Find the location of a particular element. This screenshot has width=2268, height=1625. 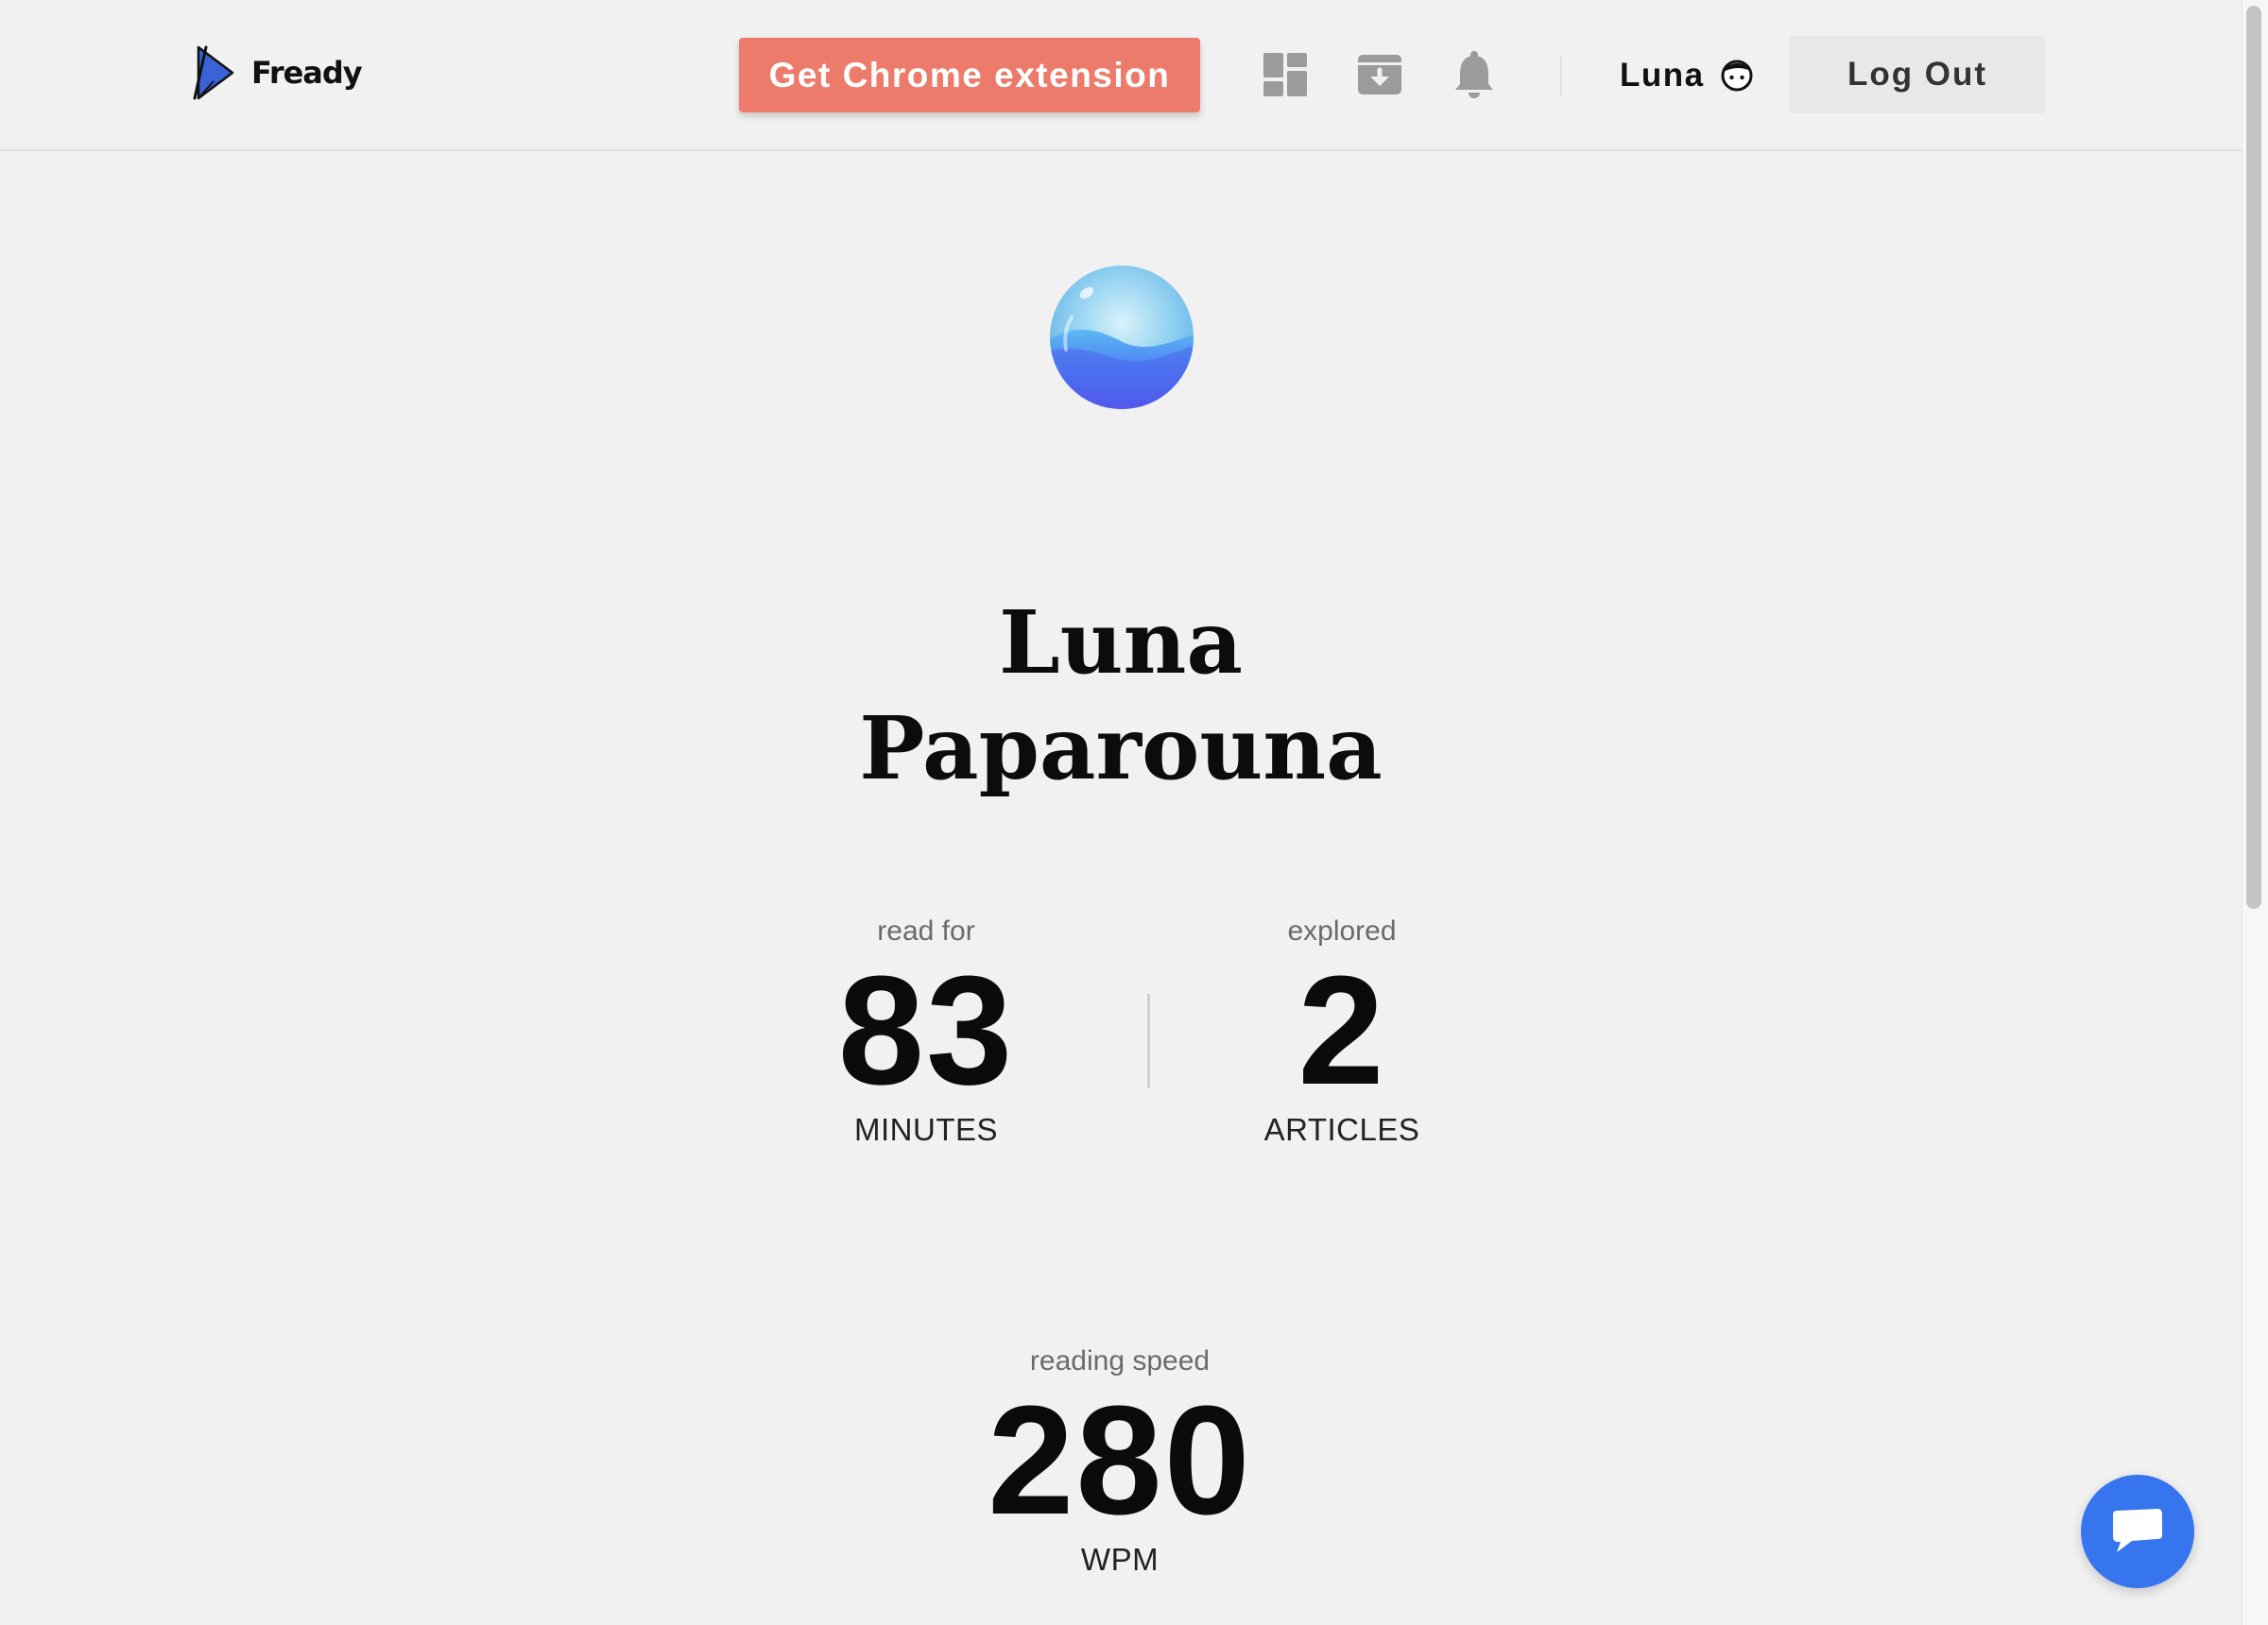

scrollbar-thumb is located at coordinates (2253, 458).